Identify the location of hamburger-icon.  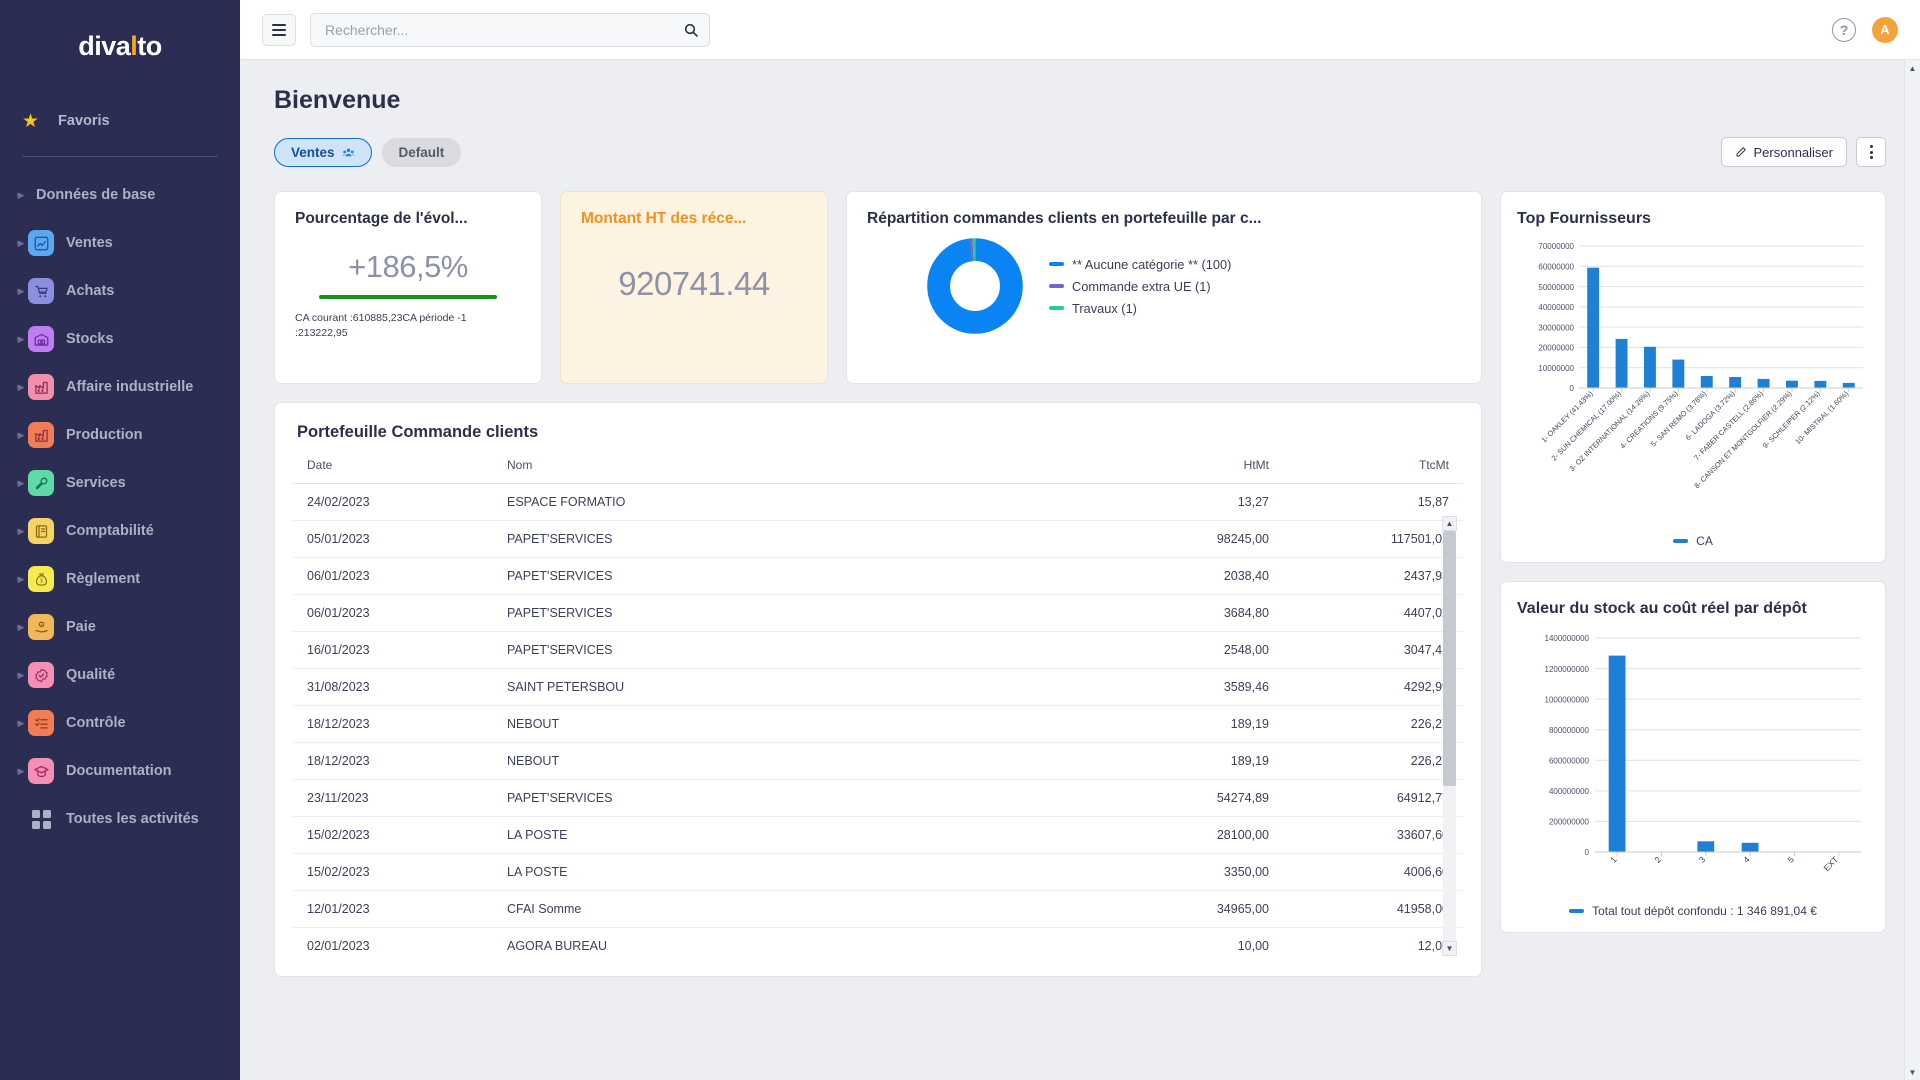
(279, 29).